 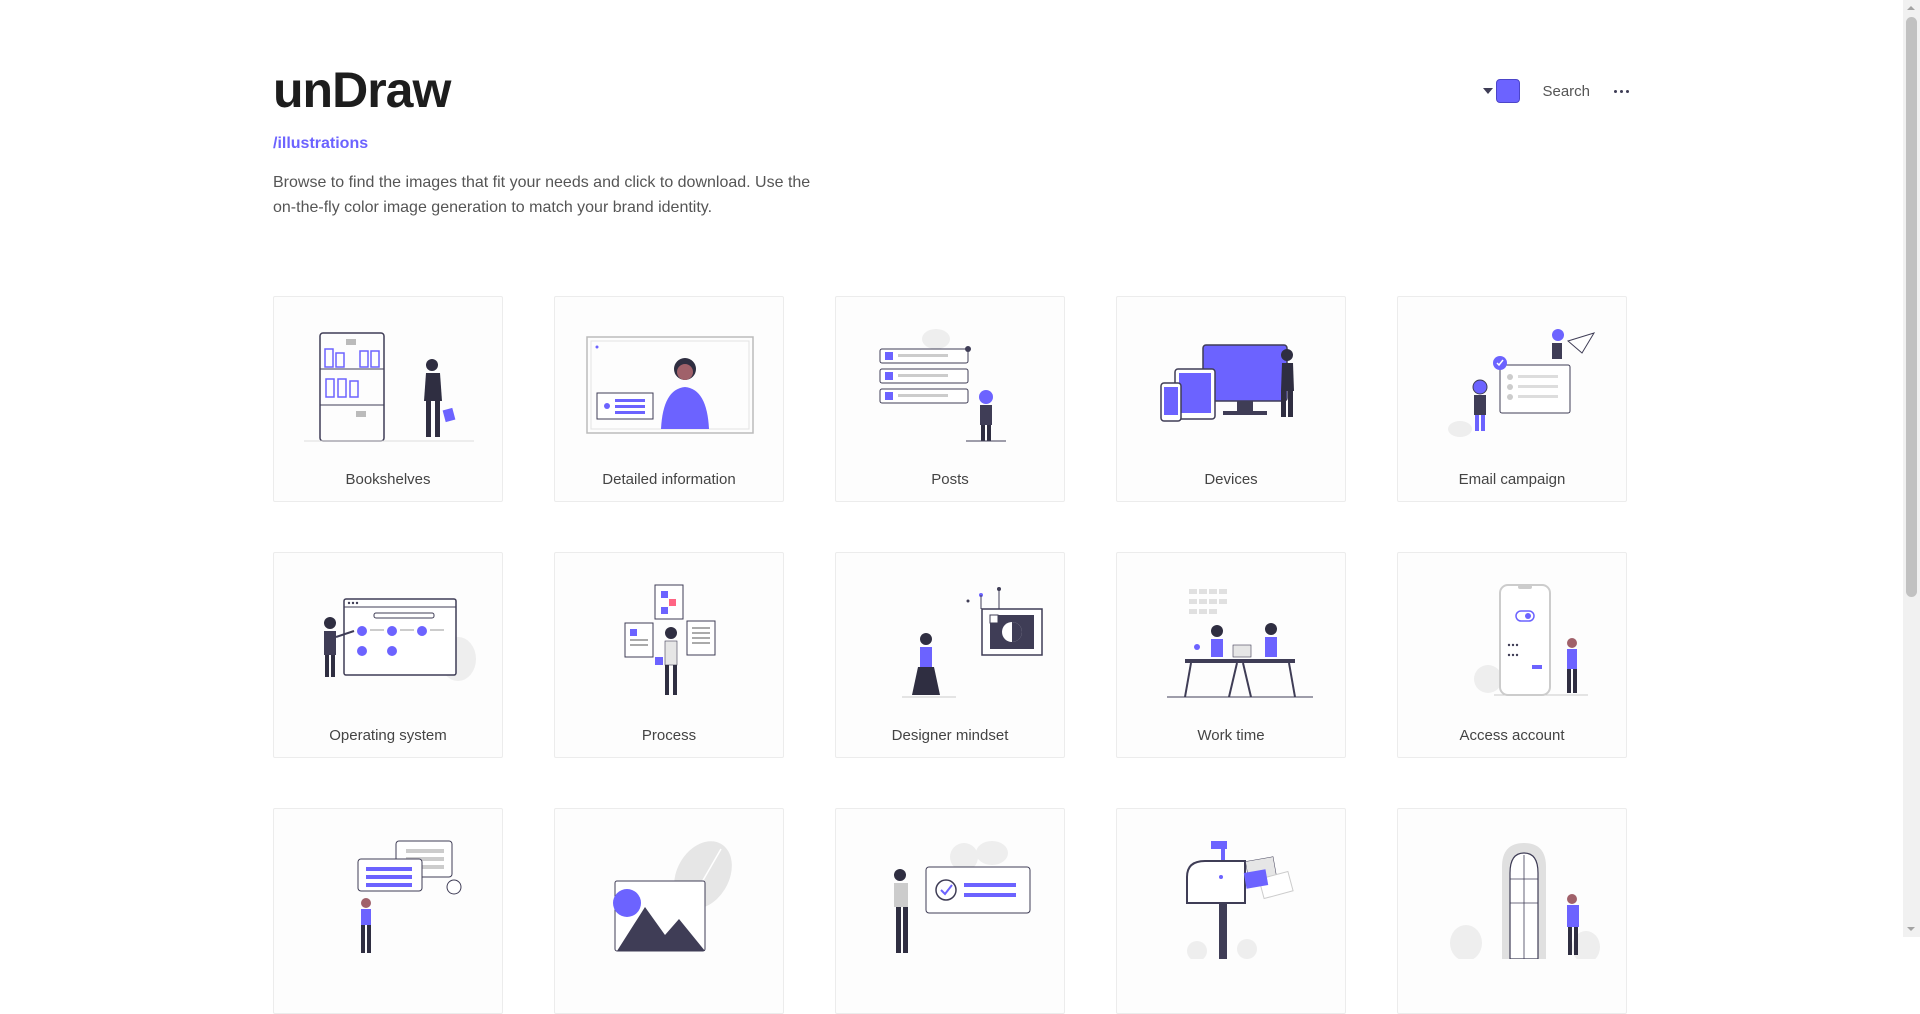 What do you see at coordinates (1512, 479) in the screenshot?
I see `card-label: Email campaign` at bounding box center [1512, 479].